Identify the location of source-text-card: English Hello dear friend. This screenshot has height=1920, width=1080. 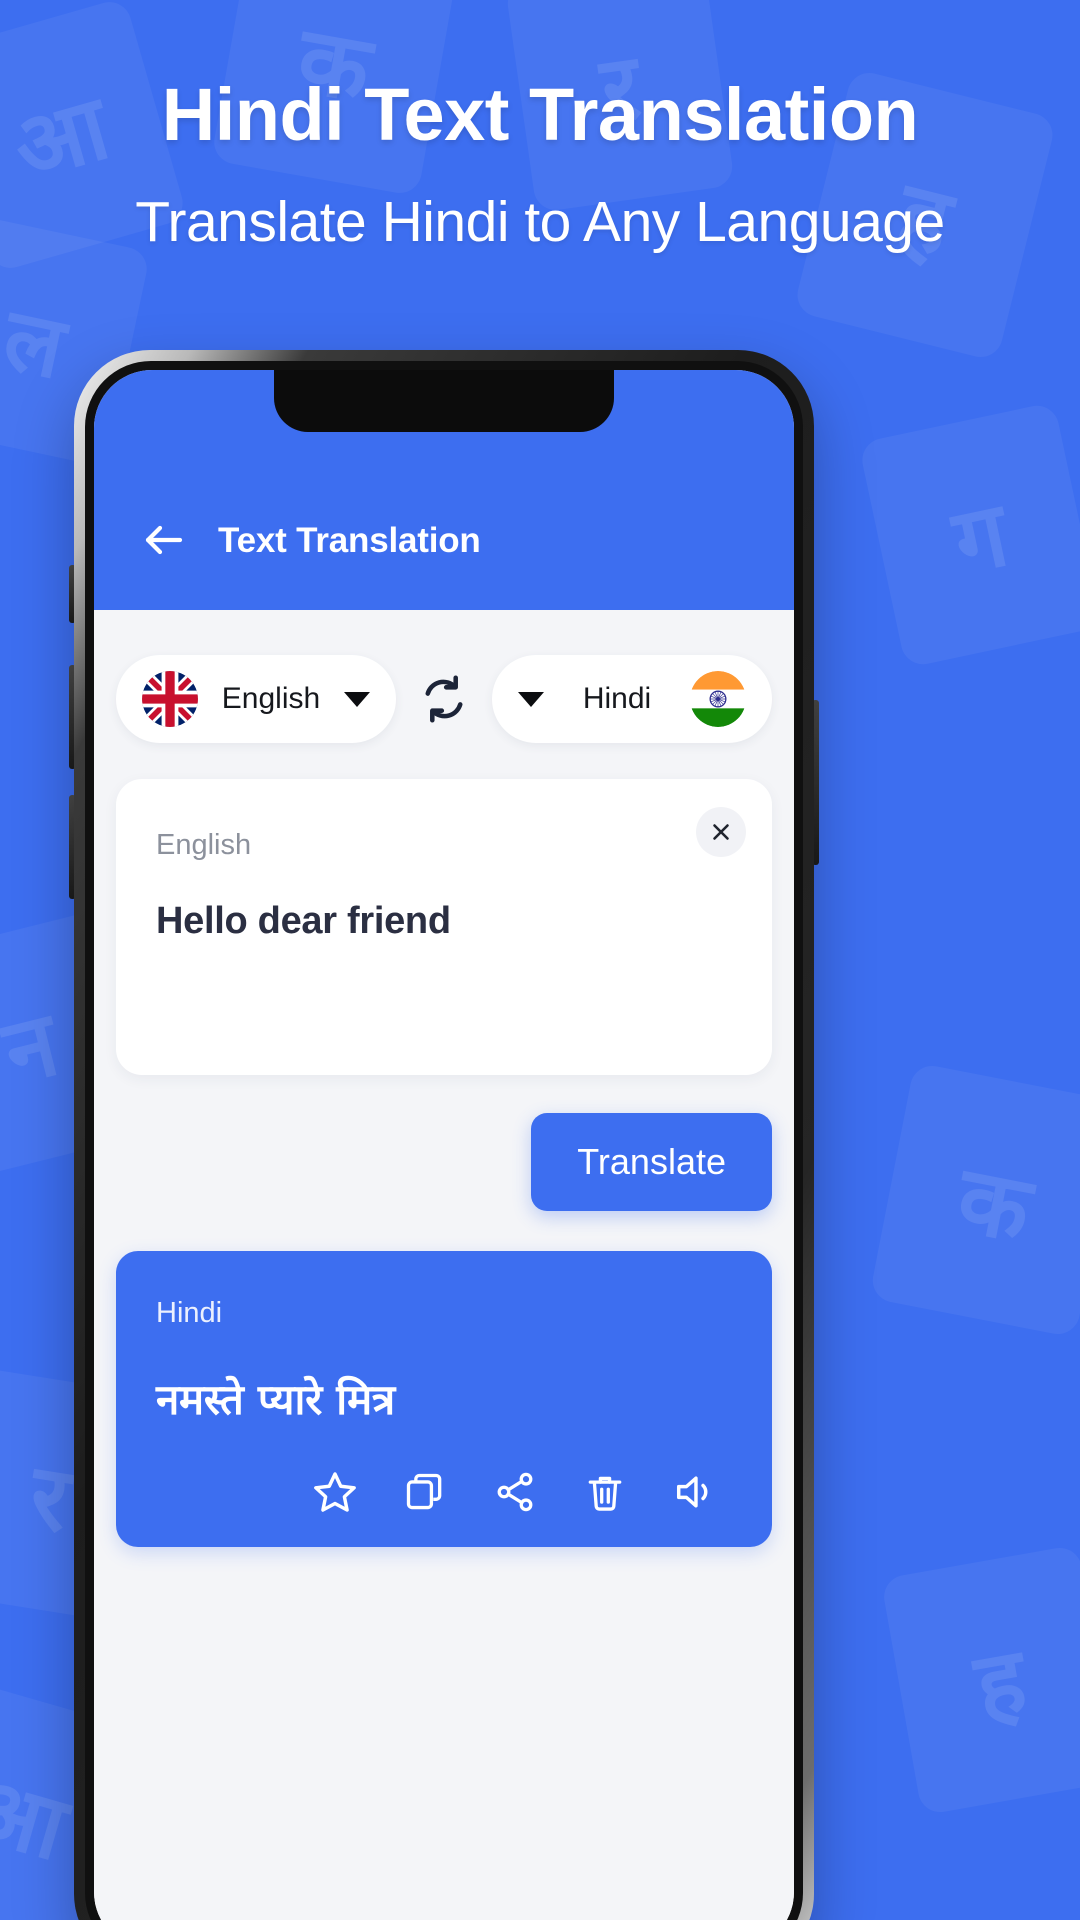
(444, 927).